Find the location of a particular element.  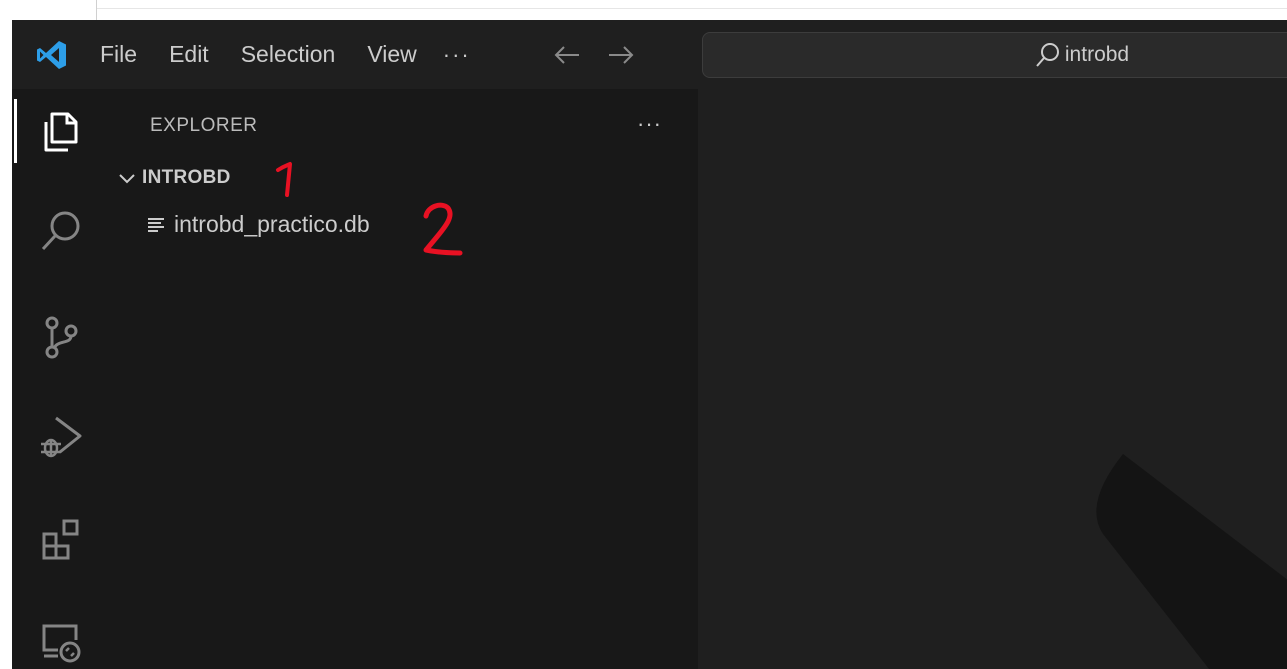

file-row: introbd_practico.db is located at coordinates (258, 224).